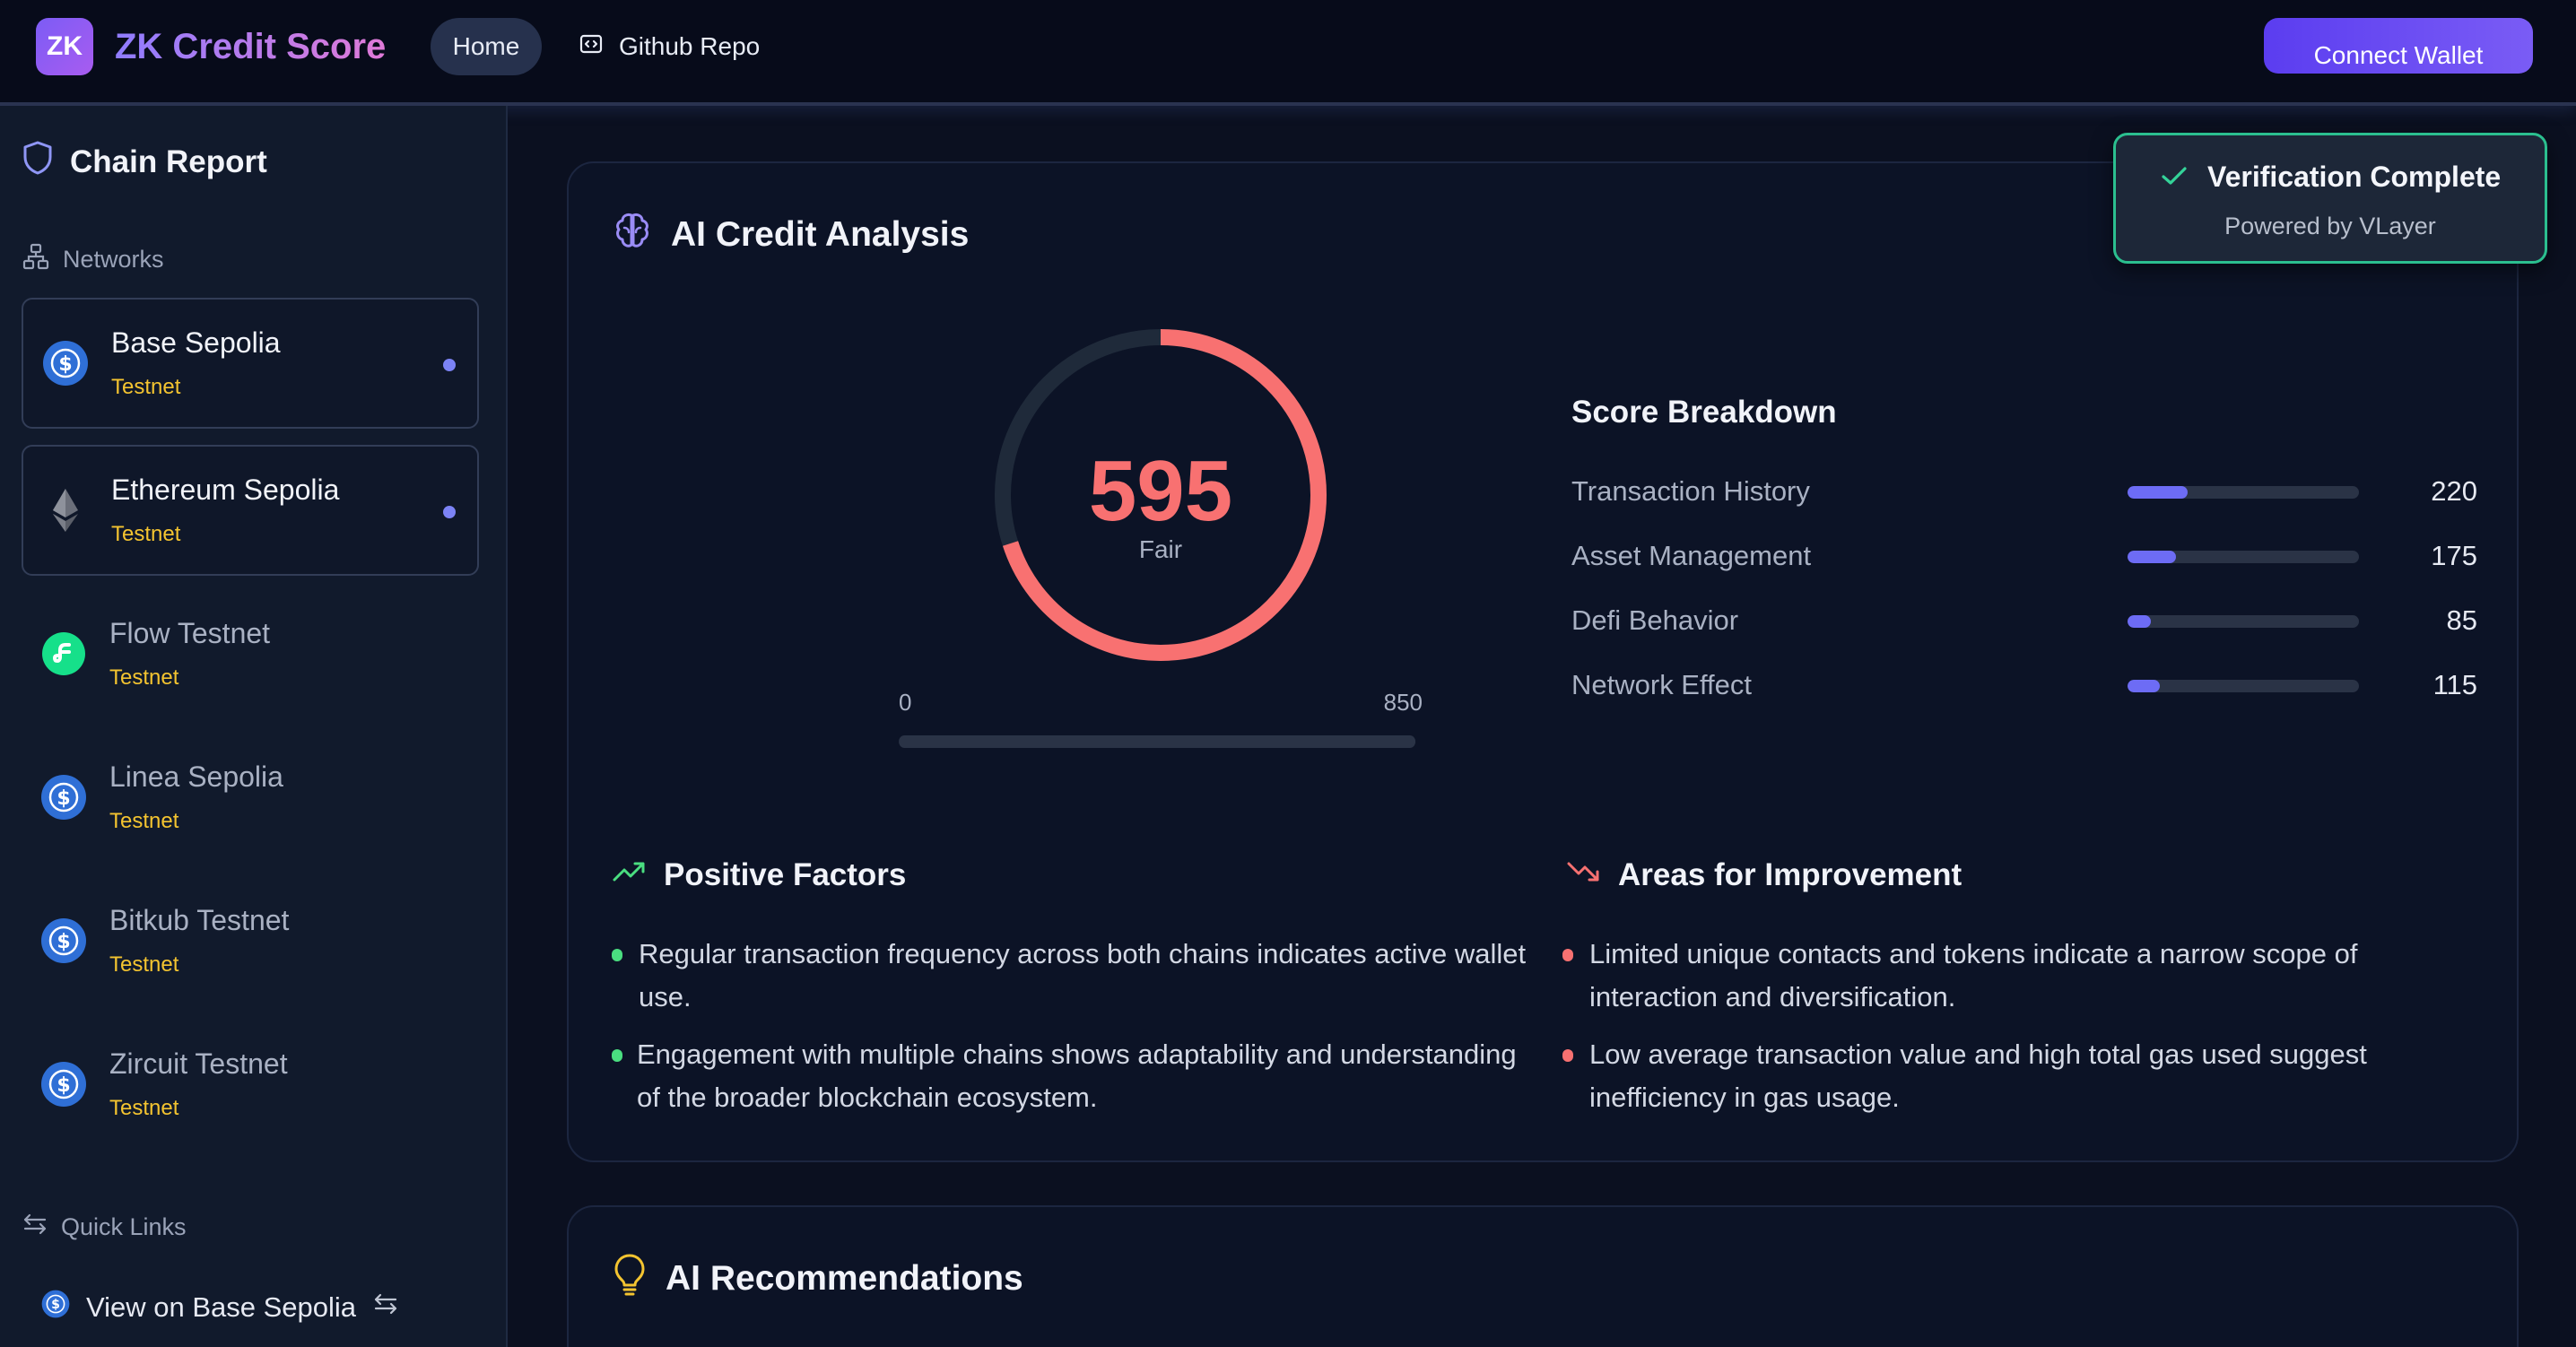  Describe the element at coordinates (905, 702) in the screenshot. I see `range-min-label: 0` at that location.